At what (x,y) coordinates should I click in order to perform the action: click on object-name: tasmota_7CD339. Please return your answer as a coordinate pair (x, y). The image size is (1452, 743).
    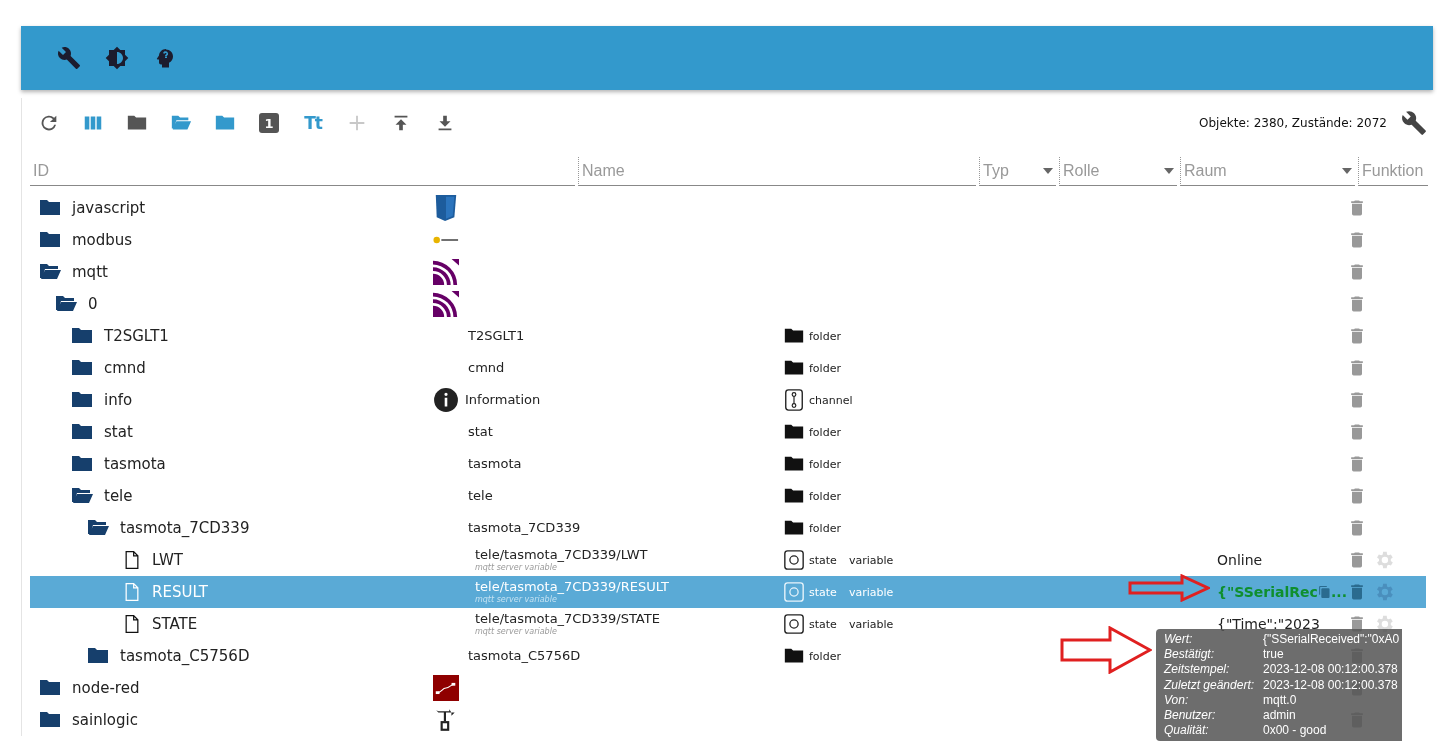
    Looking at the image, I should click on (524, 528).